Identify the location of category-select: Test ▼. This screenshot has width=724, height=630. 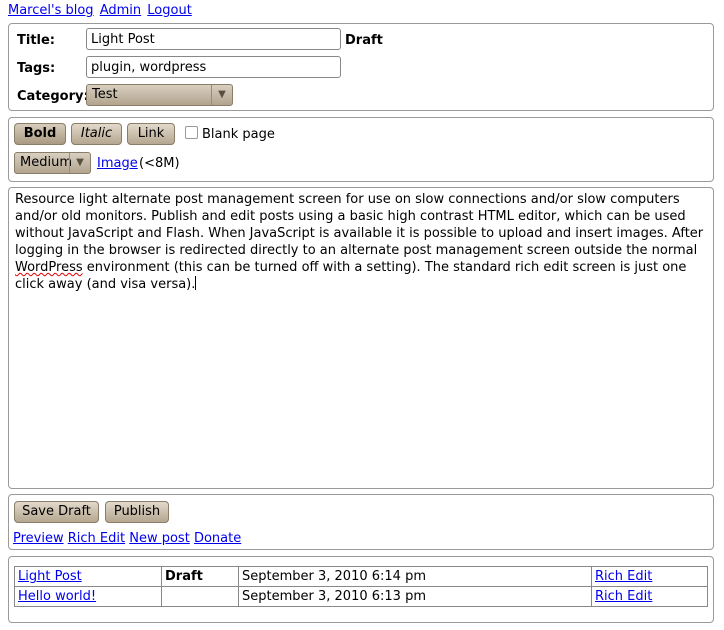
(159, 95).